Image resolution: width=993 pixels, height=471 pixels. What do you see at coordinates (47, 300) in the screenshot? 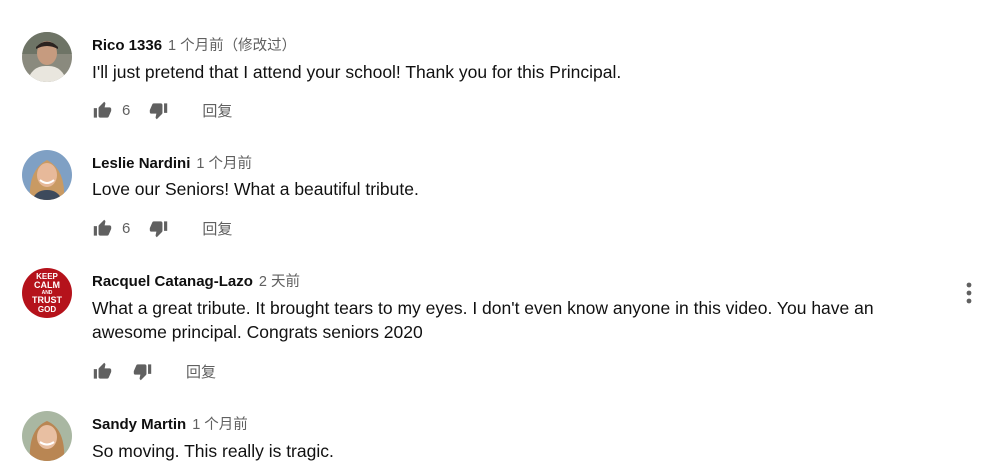
I see `svg-text: TRUST` at bounding box center [47, 300].